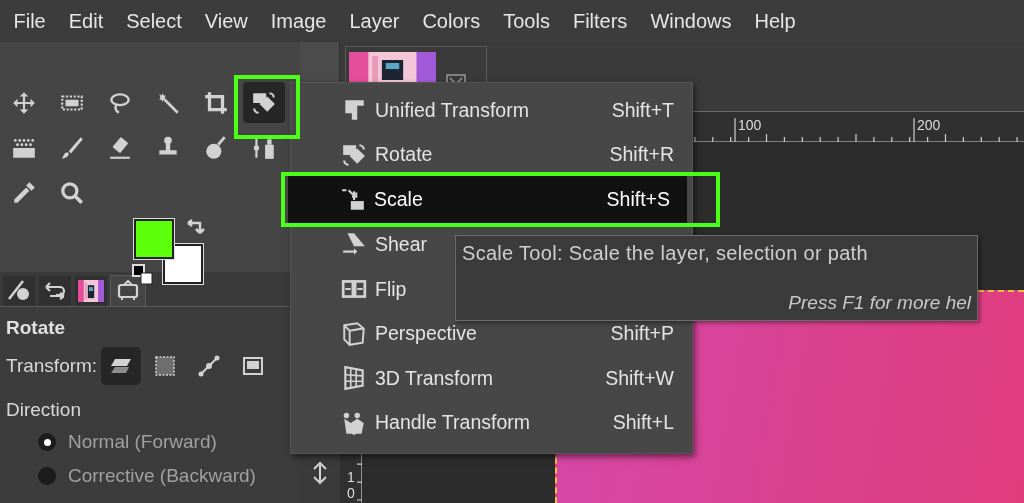  What do you see at coordinates (929, 125) in the screenshot?
I see `ruler-label: 200` at bounding box center [929, 125].